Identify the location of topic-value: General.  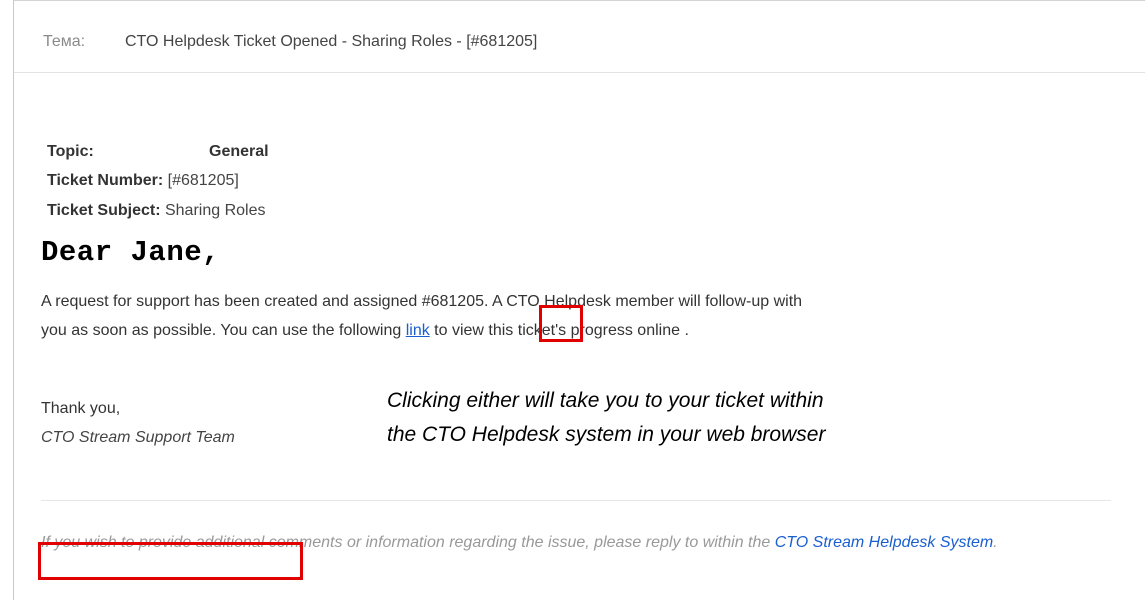
(239, 151).